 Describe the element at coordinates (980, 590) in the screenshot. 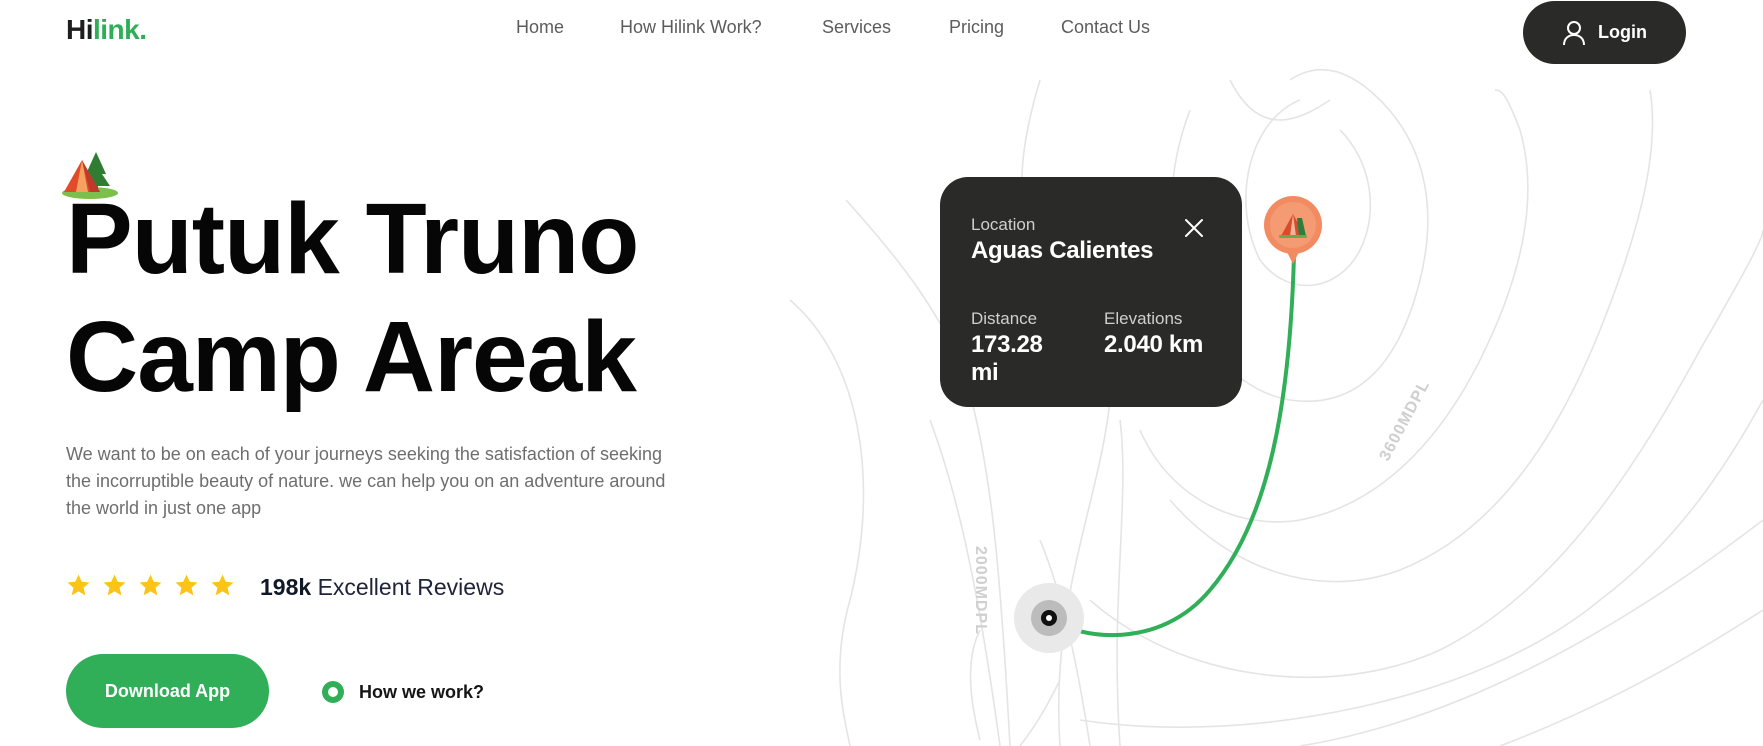

I see `contour-label-2000: 2000MDPL` at that location.